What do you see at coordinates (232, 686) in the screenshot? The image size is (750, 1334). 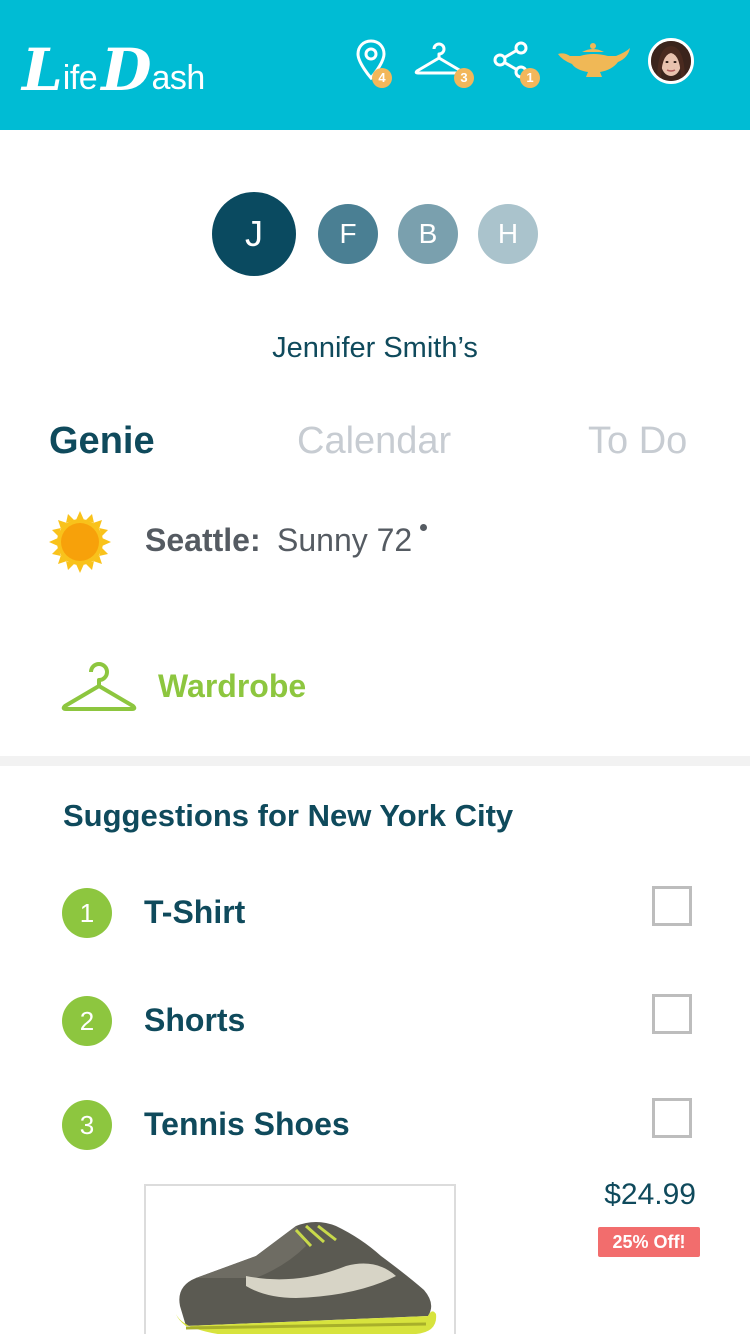 I see `wardrobe-label: Wardrobe` at bounding box center [232, 686].